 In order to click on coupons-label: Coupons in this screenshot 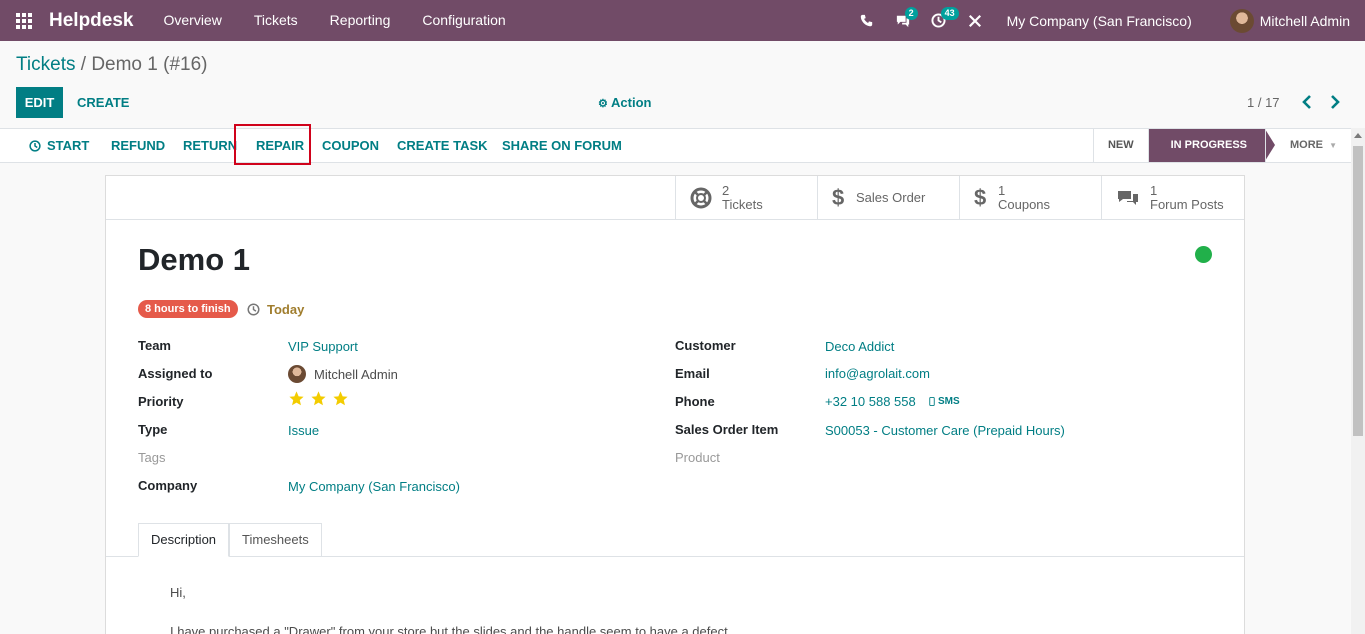, I will do `click(1024, 204)`.